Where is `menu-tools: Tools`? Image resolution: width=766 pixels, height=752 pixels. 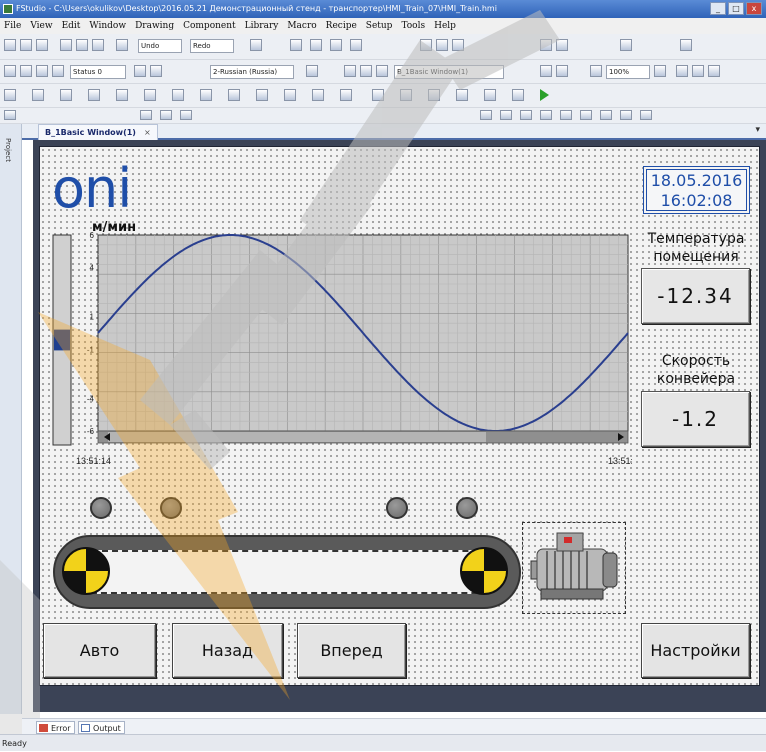 menu-tools: Tools is located at coordinates (413, 26).